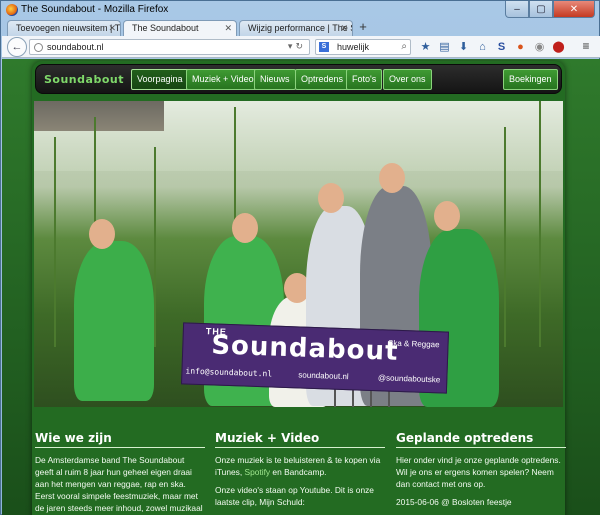 Image resolution: width=600 pixels, height=515 pixels. I want to click on tab-wijzig-performance: Wijzig performance | The Sound... ✕, so click(296, 28).